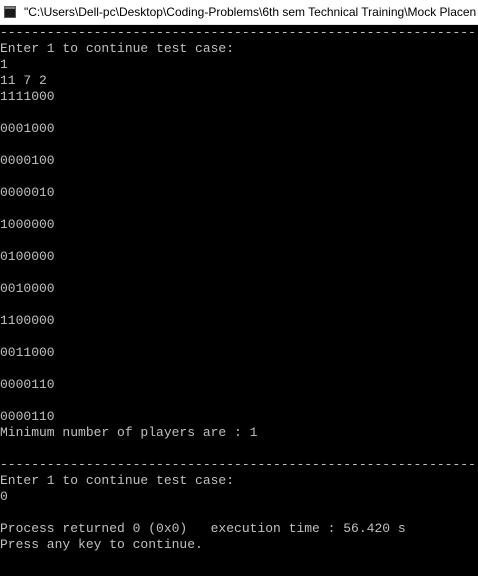 The image size is (478, 576). I want to click on console-line: 1100000, so click(27, 320).